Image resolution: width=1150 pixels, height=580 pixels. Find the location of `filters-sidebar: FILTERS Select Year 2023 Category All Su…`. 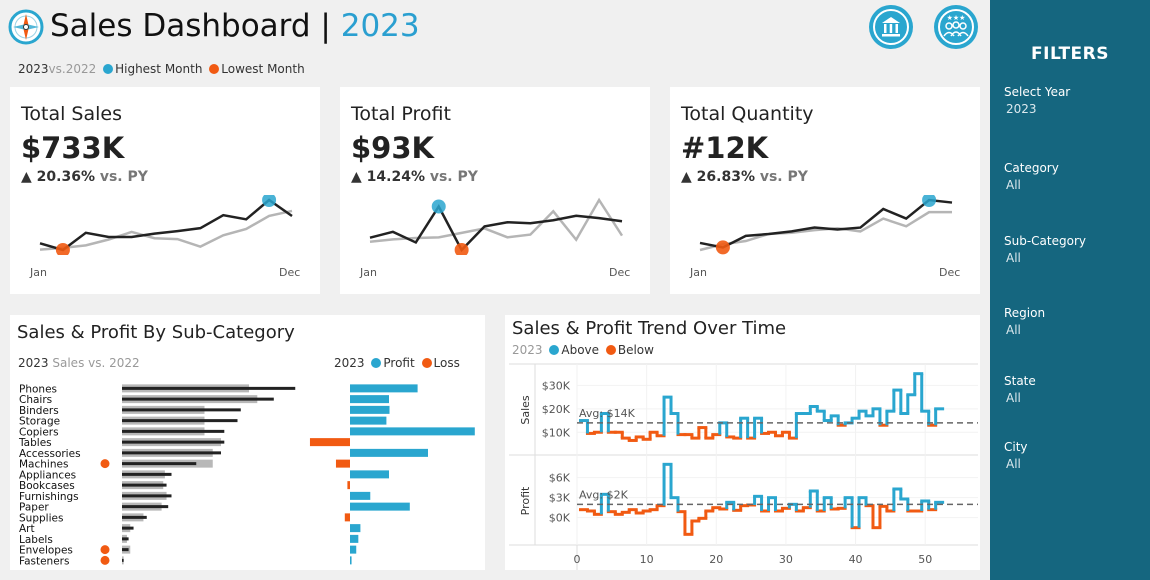

filters-sidebar: FILTERS Select Year 2023 Category All Su… is located at coordinates (1070, 290).